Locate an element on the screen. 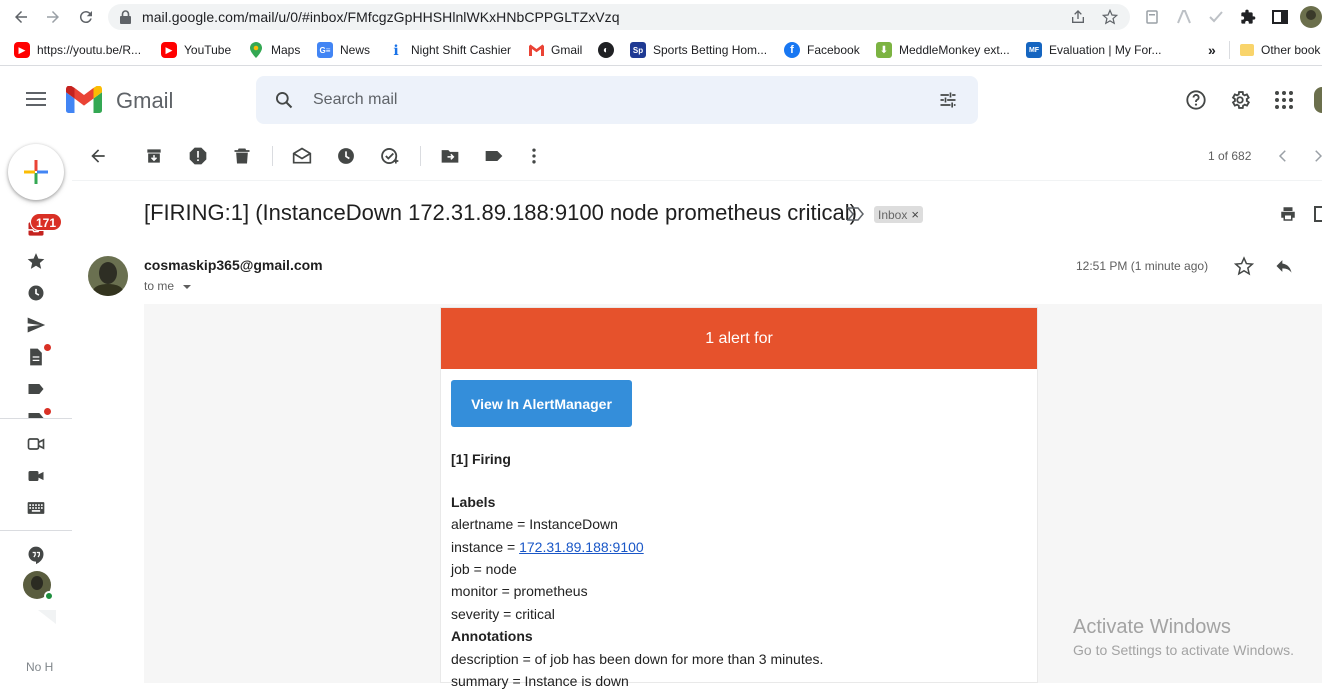  bookmark-star-icon is located at coordinates (1110, 17).